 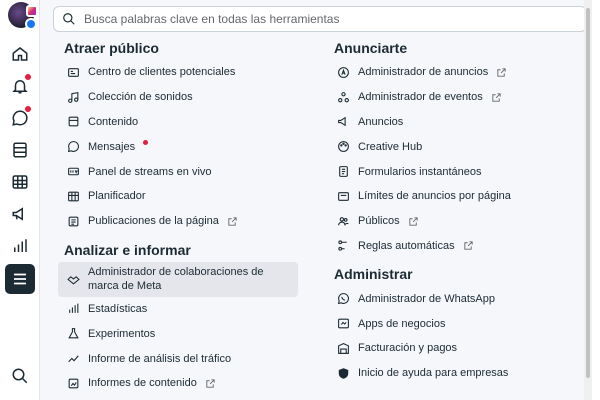 I want to click on scrollbar-thumb, so click(x=588, y=193).